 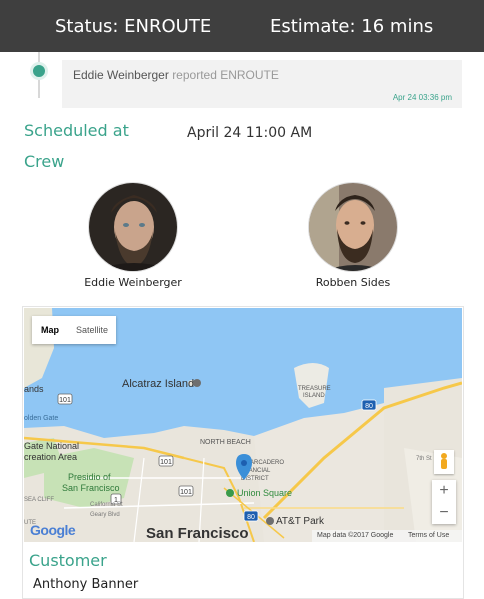 What do you see at coordinates (444, 491) in the screenshot?
I see `zoom-in-button: +` at bounding box center [444, 491].